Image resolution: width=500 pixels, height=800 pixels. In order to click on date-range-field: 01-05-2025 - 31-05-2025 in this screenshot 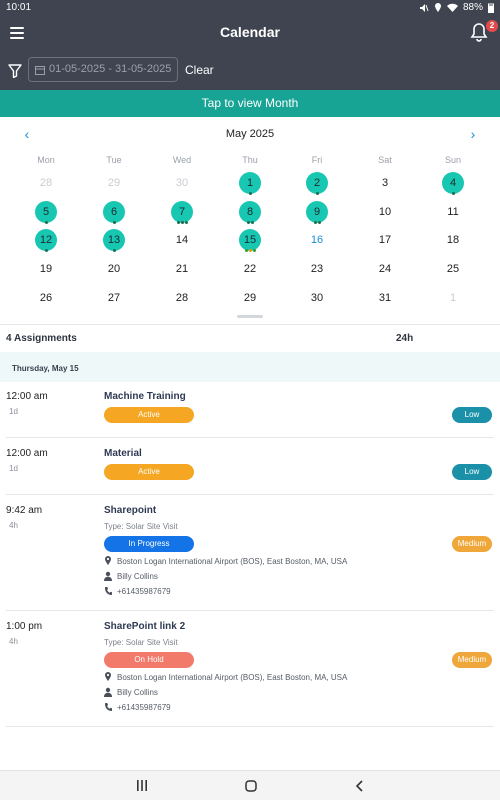, I will do `click(103, 69)`.